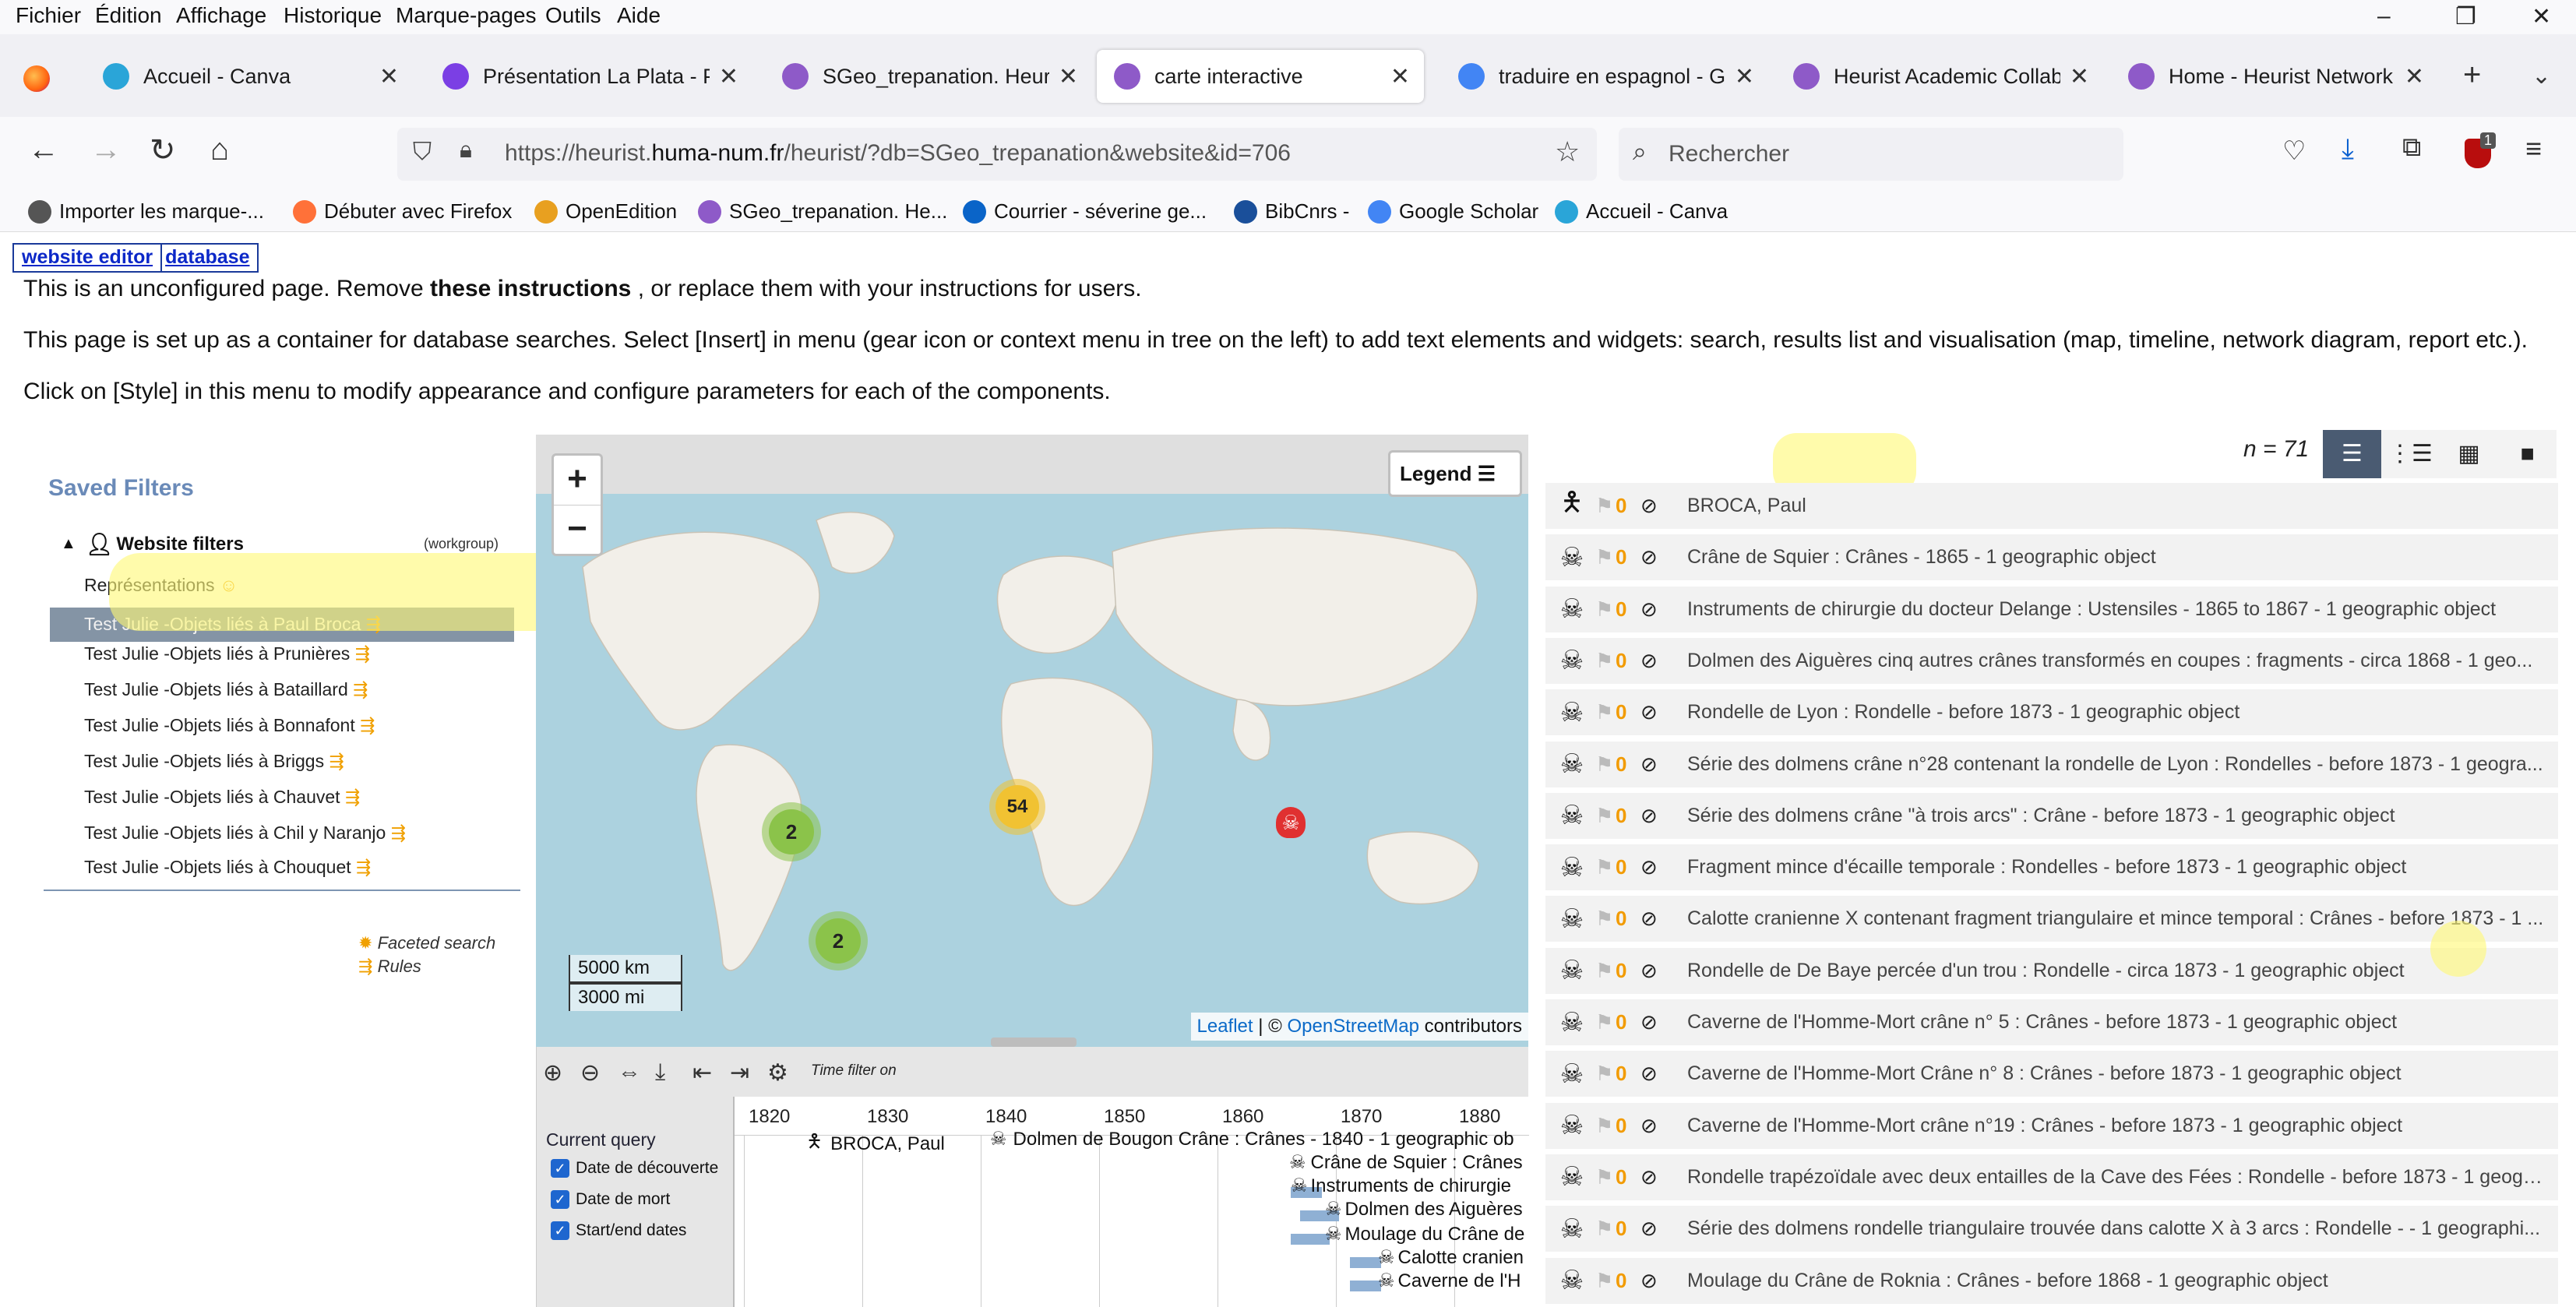 Image resolution: width=2576 pixels, height=1307 pixels. I want to click on forward-icon: →, so click(106, 149).